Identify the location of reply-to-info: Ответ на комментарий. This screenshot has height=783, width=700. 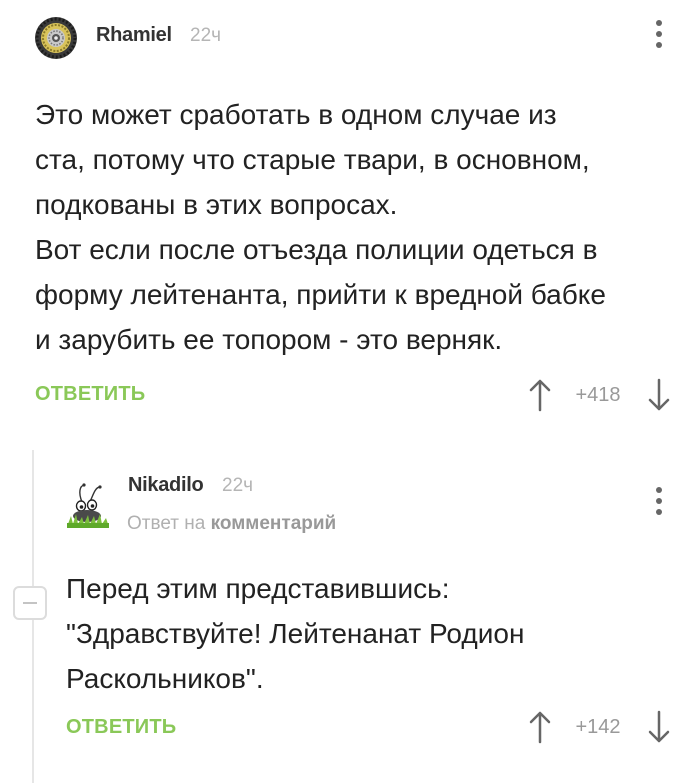
(231, 524).